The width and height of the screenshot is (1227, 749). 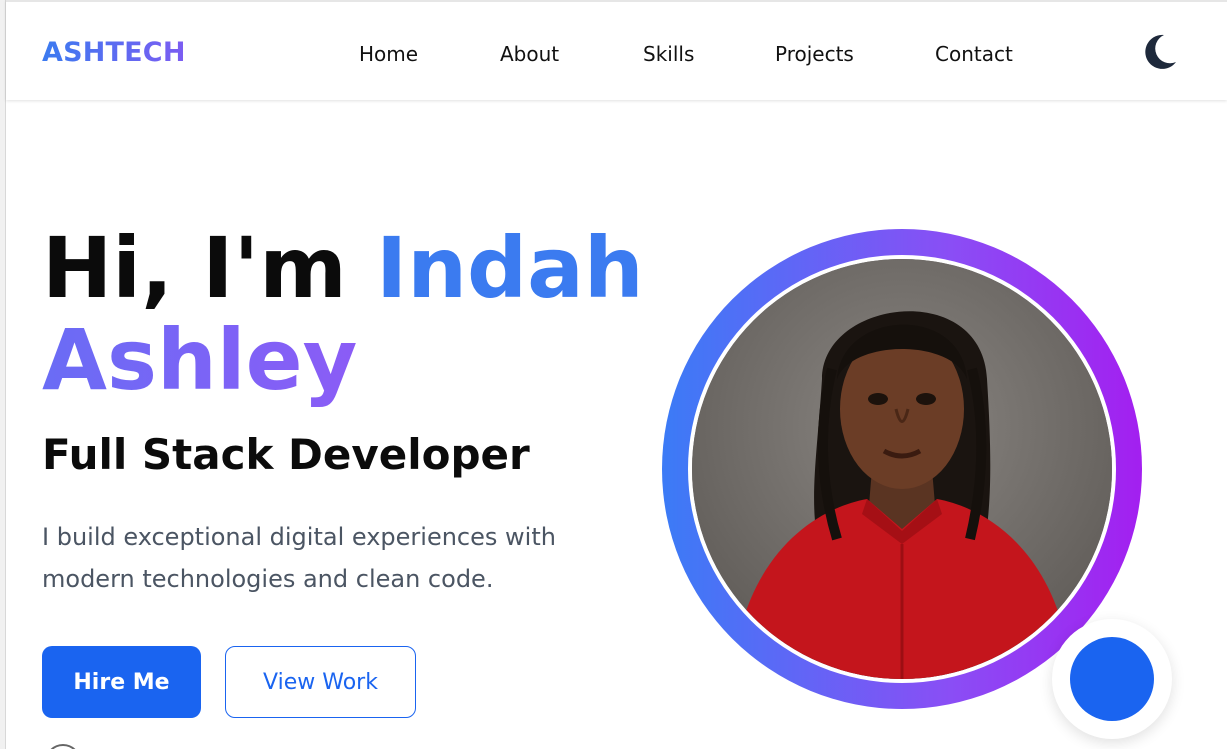 I want to click on nav-links: Home About Skills Projects Contact, so click(x=616, y=55).